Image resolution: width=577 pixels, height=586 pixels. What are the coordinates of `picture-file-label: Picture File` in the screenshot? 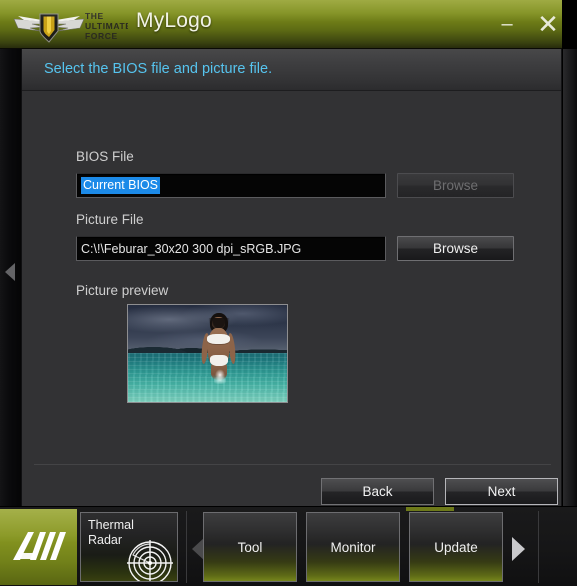 It's located at (110, 219).